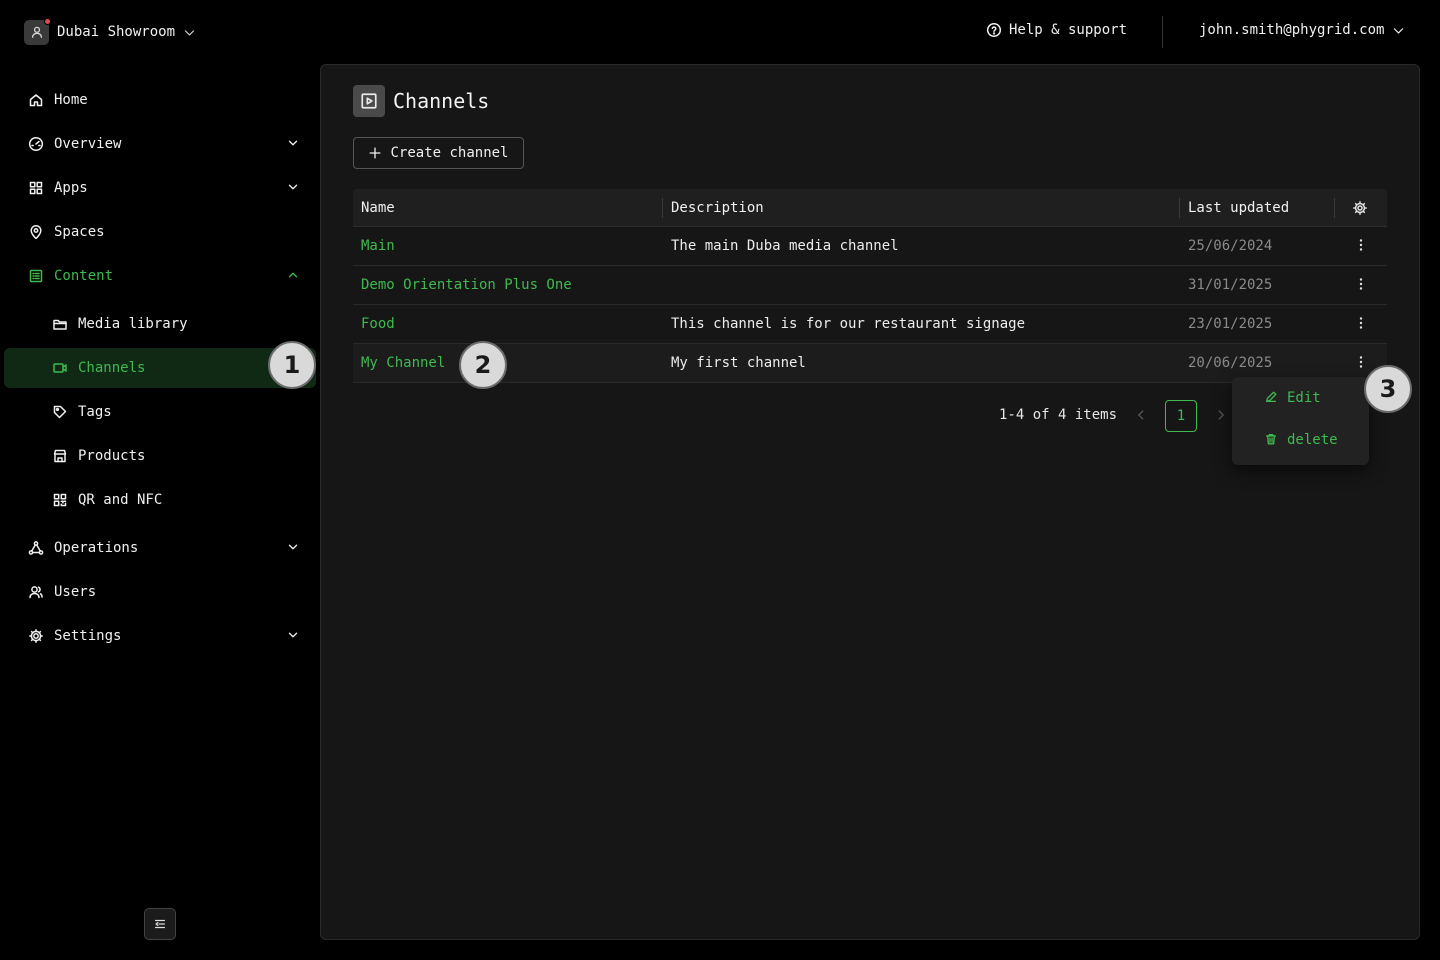 The image size is (1440, 960). What do you see at coordinates (160, 456) in the screenshot?
I see `sidebar-item-products: Products` at bounding box center [160, 456].